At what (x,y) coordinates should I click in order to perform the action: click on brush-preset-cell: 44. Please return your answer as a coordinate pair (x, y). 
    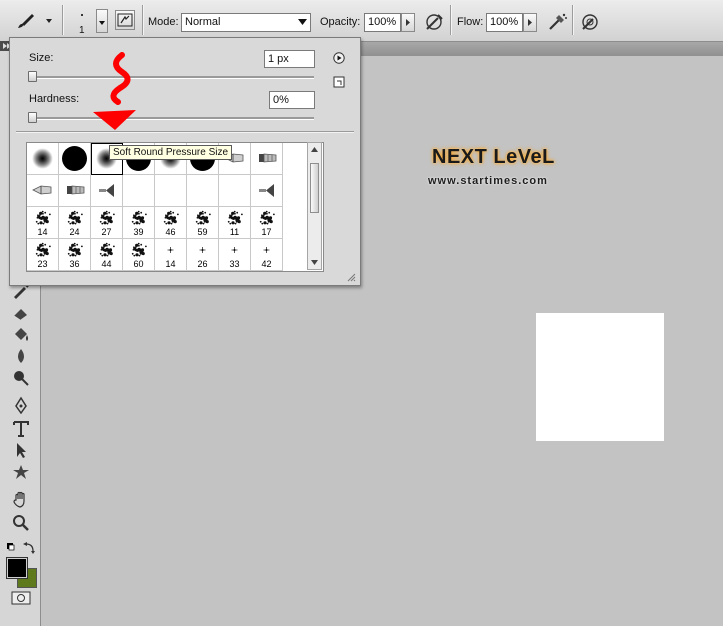
    Looking at the image, I should click on (107, 255).